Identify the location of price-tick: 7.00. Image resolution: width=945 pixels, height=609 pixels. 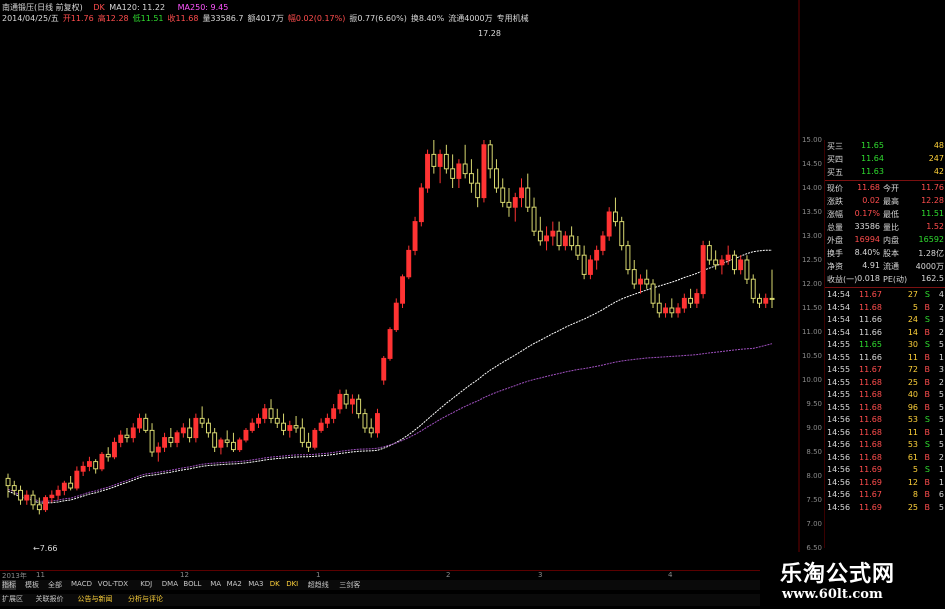
(814, 524).